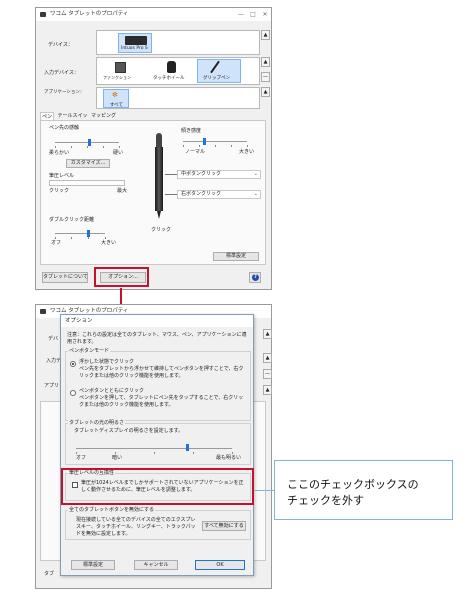  What do you see at coordinates (88, 233) in the screenshot?
I see `double-click-slider-thumb` at bounding box center [88, 233].